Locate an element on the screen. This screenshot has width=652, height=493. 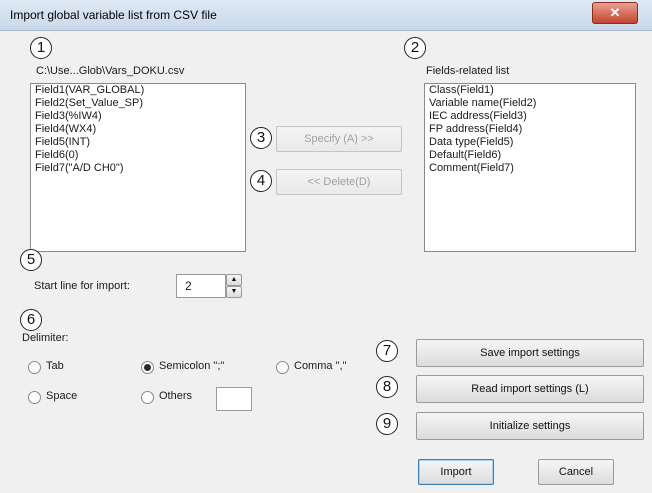
spin-down-icon: ▼ is located at coordinates (234, 292).